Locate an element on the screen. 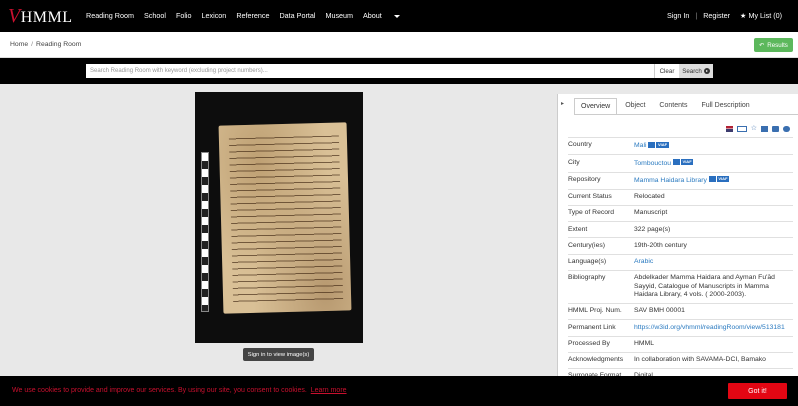 This screenshot has width=798, height=406. metadata-value: SAV BMH 00001 is located at coordinates (713, 311).